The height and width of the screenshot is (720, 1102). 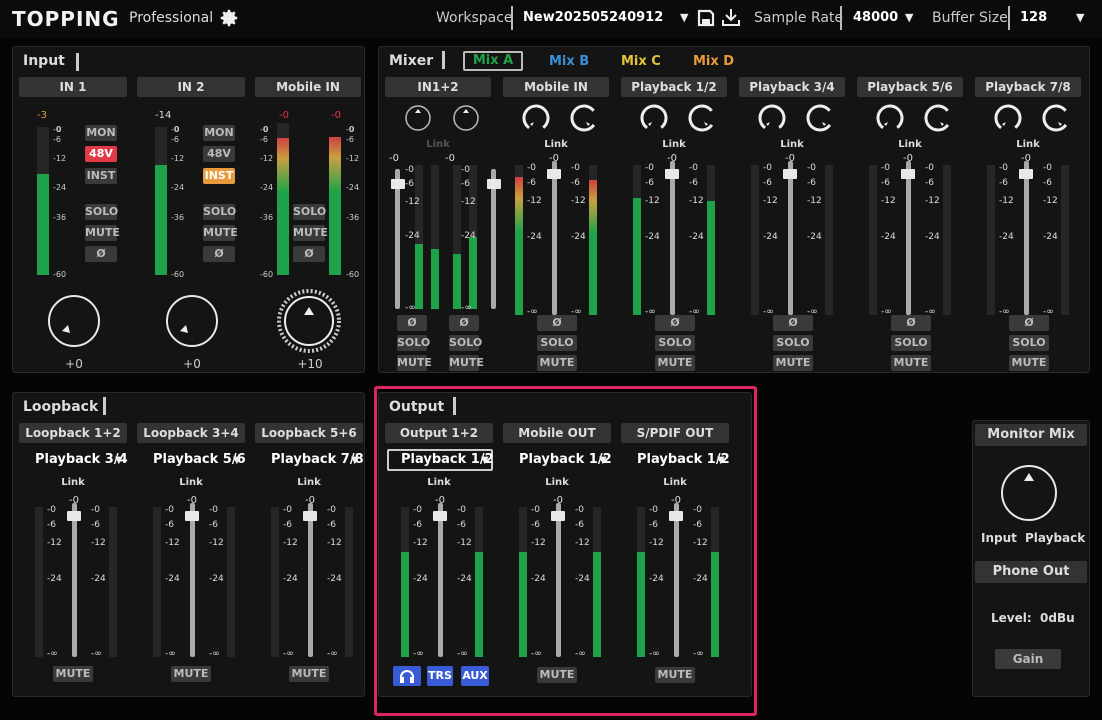 What do you see at coordinates (81, 459) in the screenshot?
I see `loopback-source-select: Playback 3/4` at bounding box center [81, 459].